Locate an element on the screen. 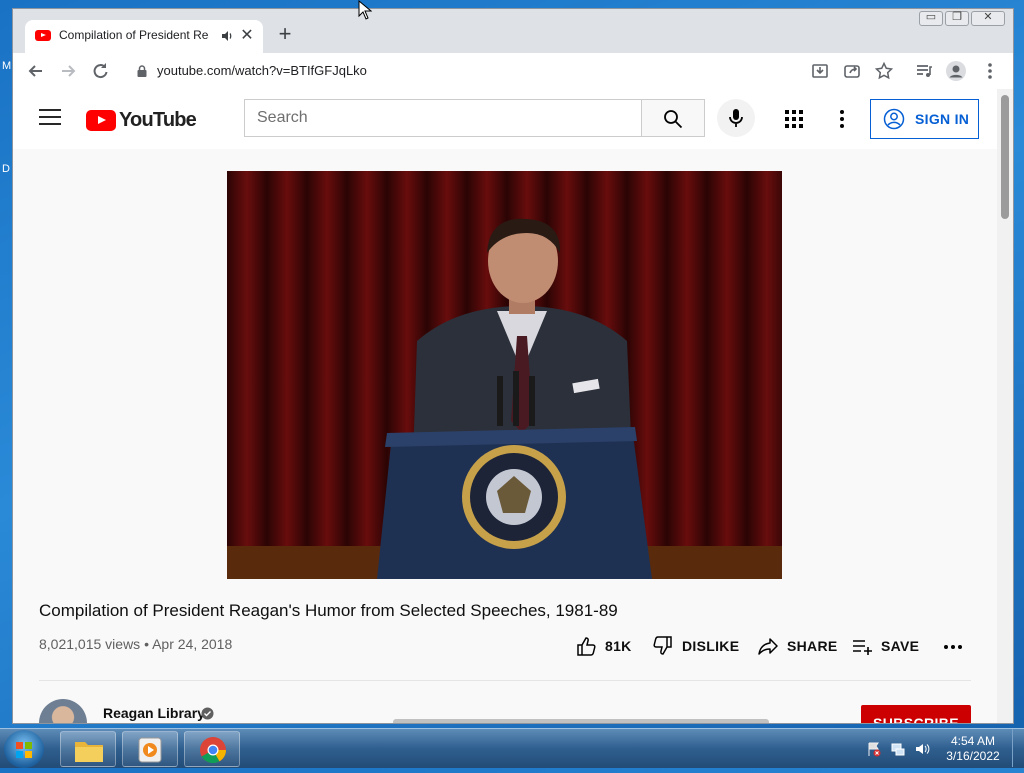 The height and width of the screenshot is (773, 1024). close-tab-icon: ✕ is located at coordinates (247, 36).